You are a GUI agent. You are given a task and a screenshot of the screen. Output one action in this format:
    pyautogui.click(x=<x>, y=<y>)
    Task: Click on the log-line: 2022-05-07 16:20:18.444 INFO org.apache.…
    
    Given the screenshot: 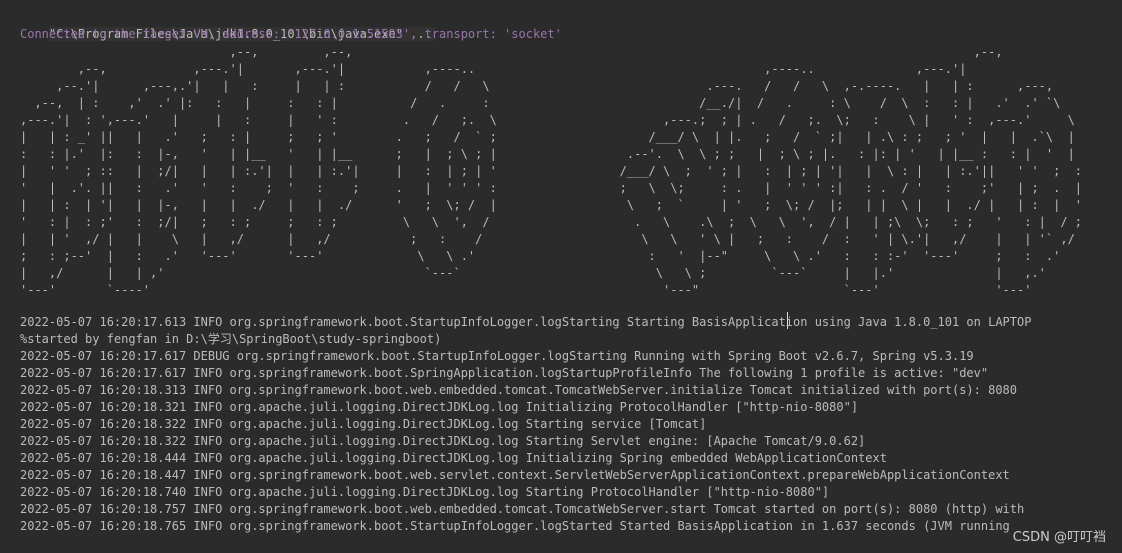 What is the action you would take?
    pyautogui.click(x=453, y=458)
    